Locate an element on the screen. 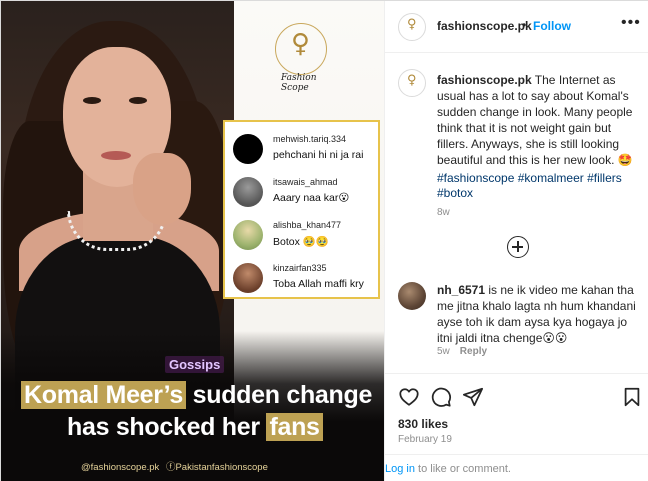 The width and height of the screenshot is (648, 481). headline-line-1: Komal Meer’s sudden change is located at coordinates (196, 395).